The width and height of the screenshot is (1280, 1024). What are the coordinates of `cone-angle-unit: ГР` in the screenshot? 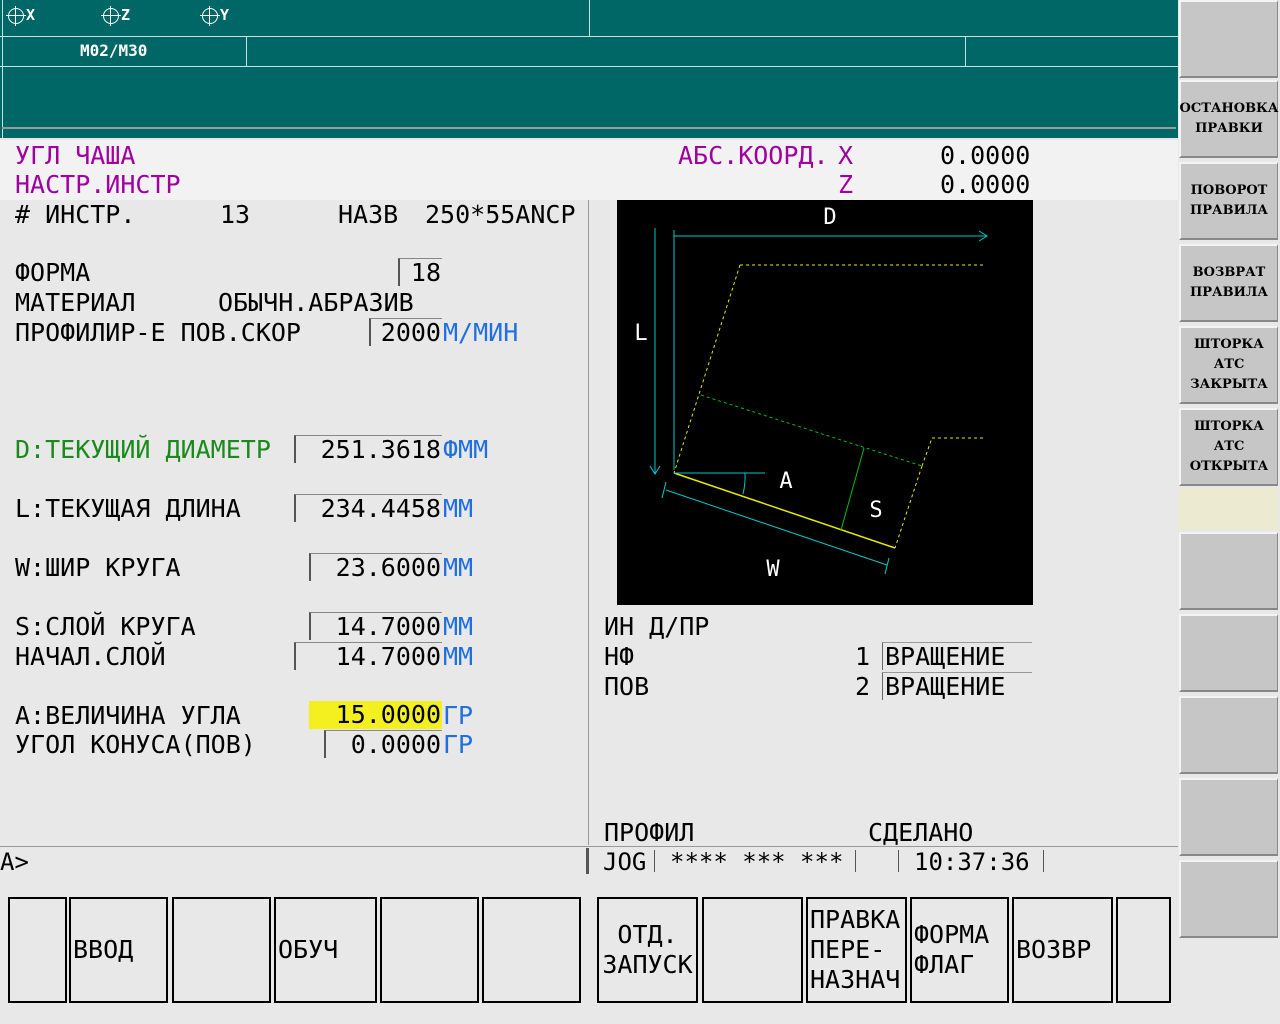 It's located at (458, 744).